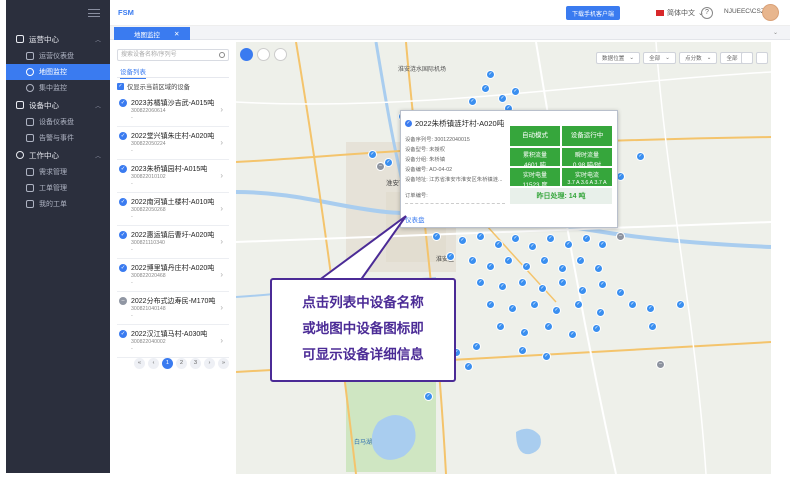 This screenshot has width=800, height=480. What do you see at coordinates (360, 248) in the screenshot?
I see `callout-pointer` at bounding box center [360, 248].